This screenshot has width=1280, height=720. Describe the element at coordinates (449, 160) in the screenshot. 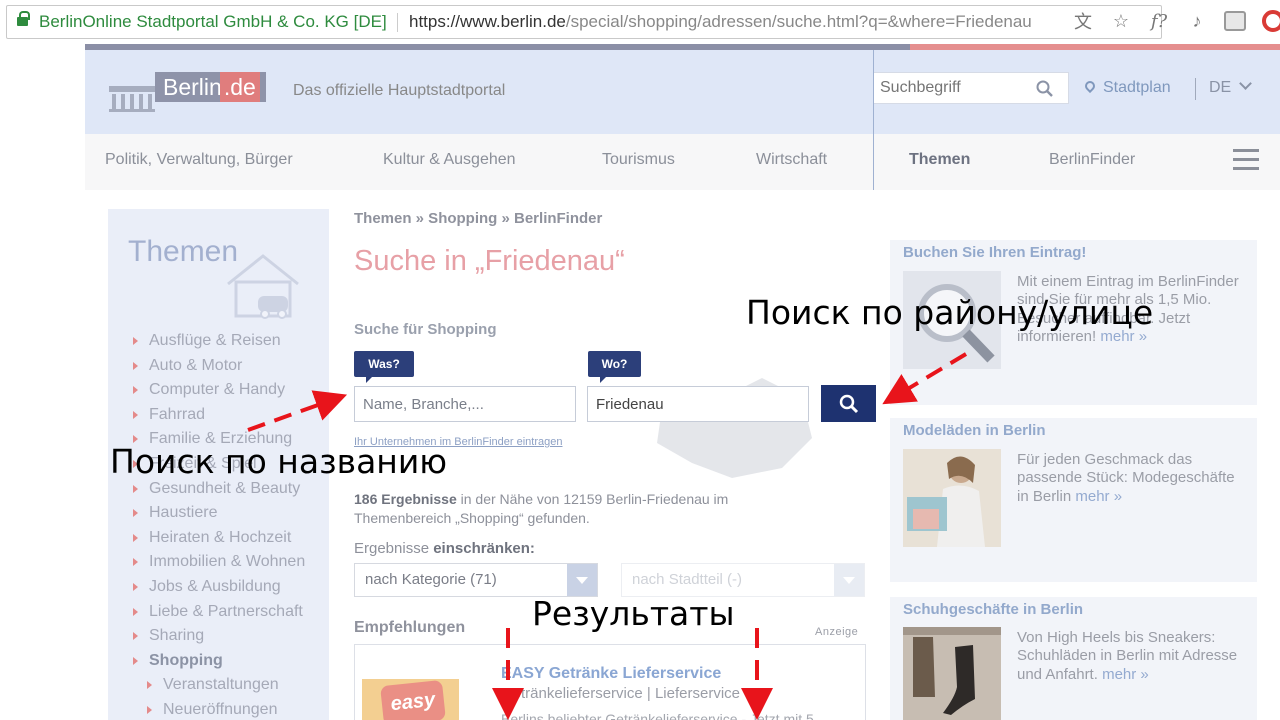

I see `nav-item-kultur: Kultur & Ausgehen` at that location.